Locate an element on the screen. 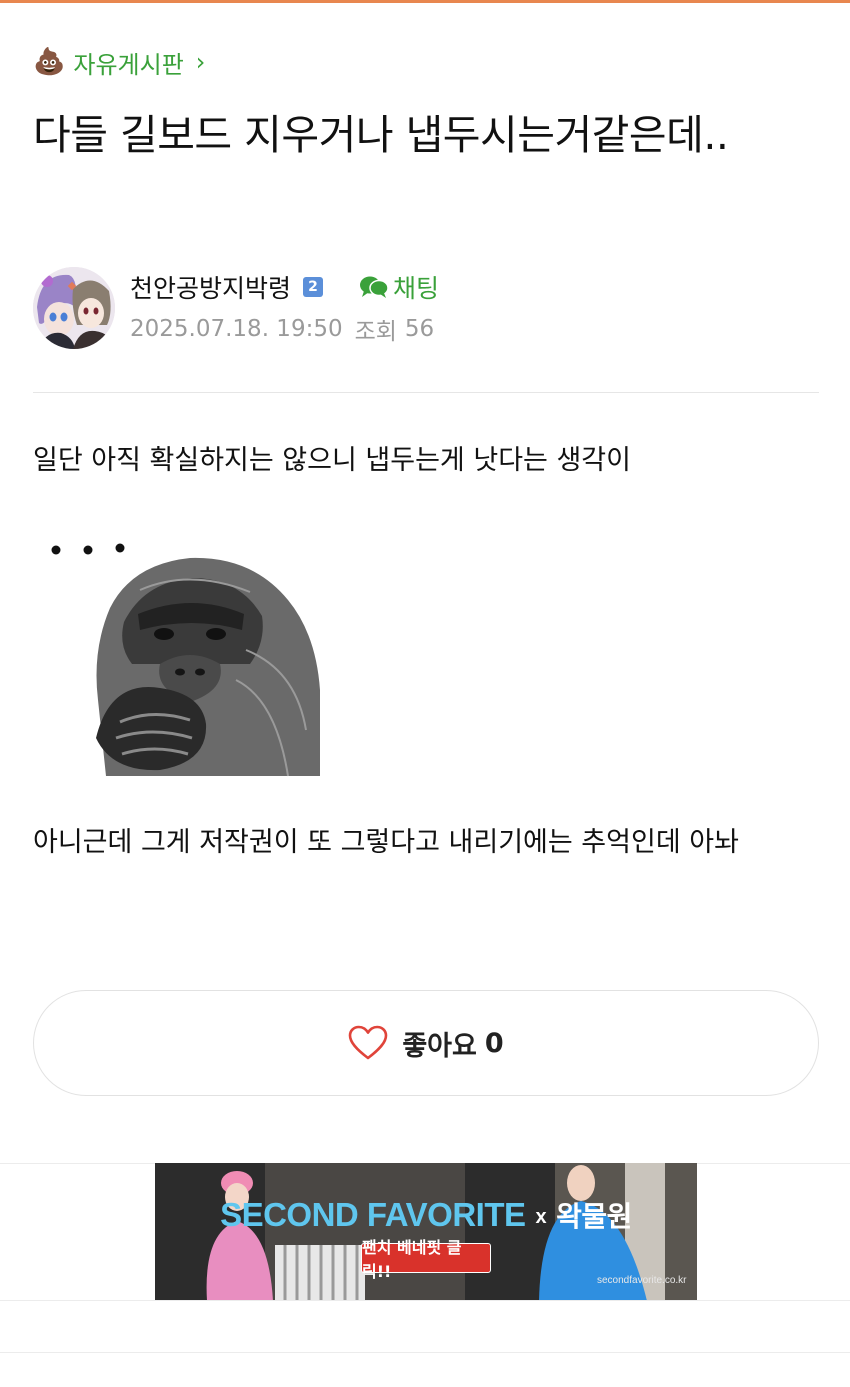 The width and height of the screenshot is (850, 1387). like-label: 좋아요 is located at coordinates (439, 1046).